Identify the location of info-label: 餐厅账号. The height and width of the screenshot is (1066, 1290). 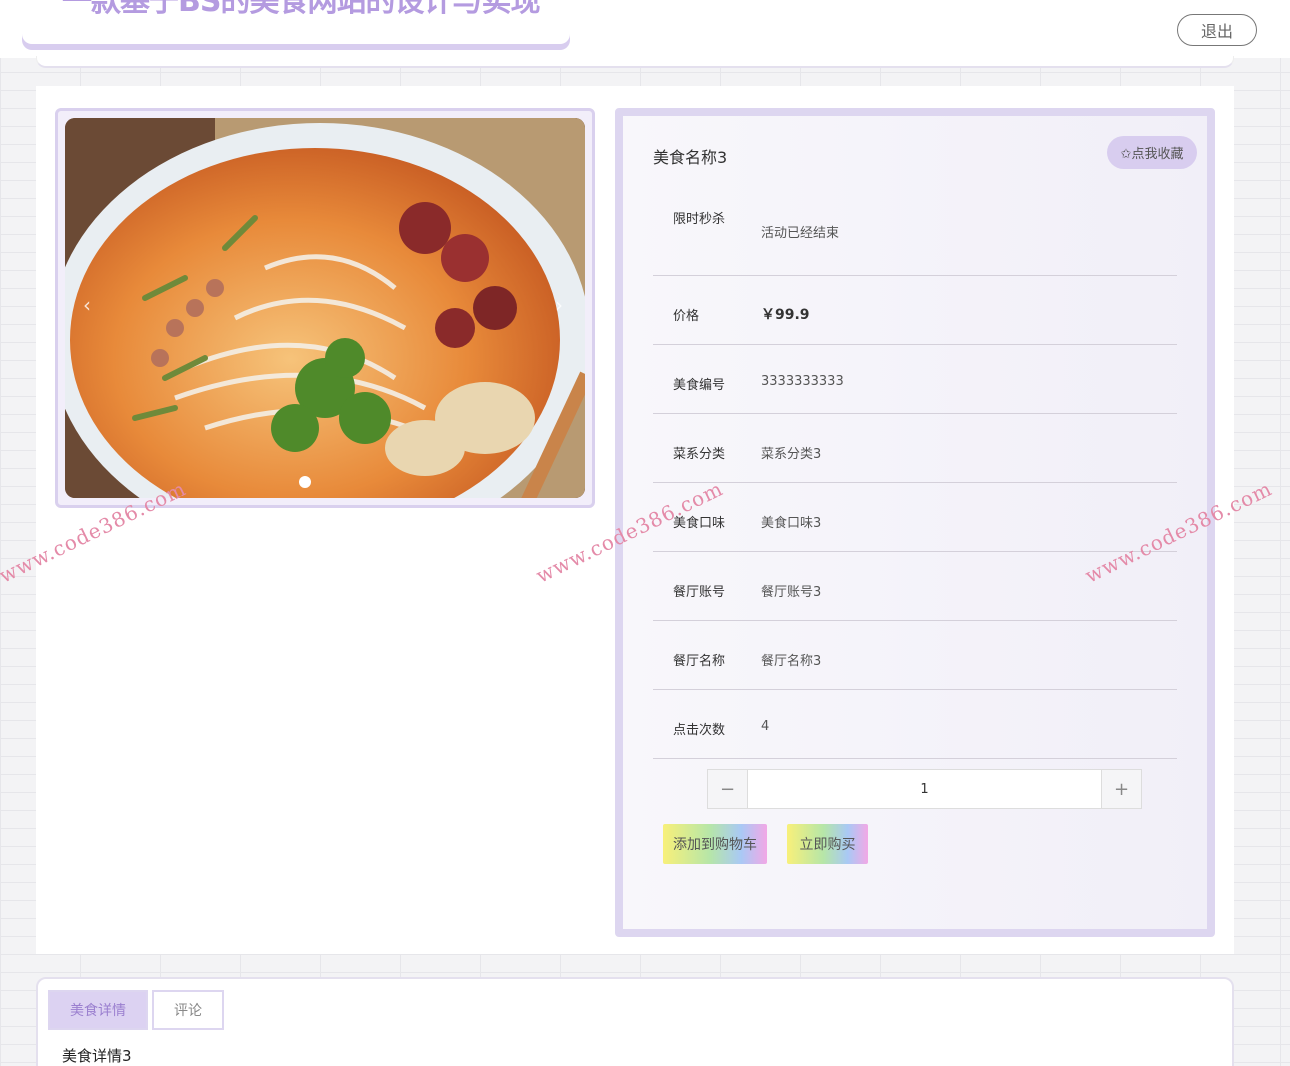
(699, 592).